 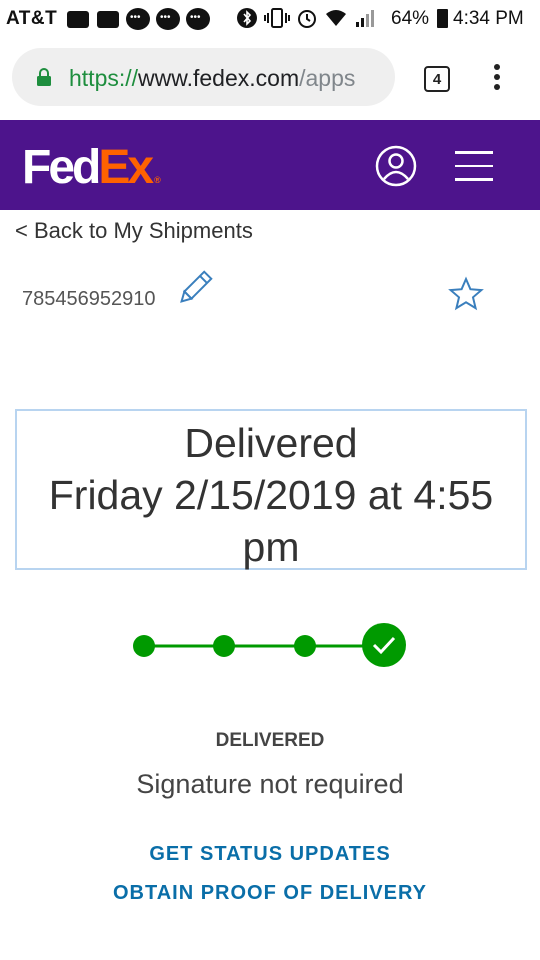 I want to click on signal-icon, so click(x=365, y=18).